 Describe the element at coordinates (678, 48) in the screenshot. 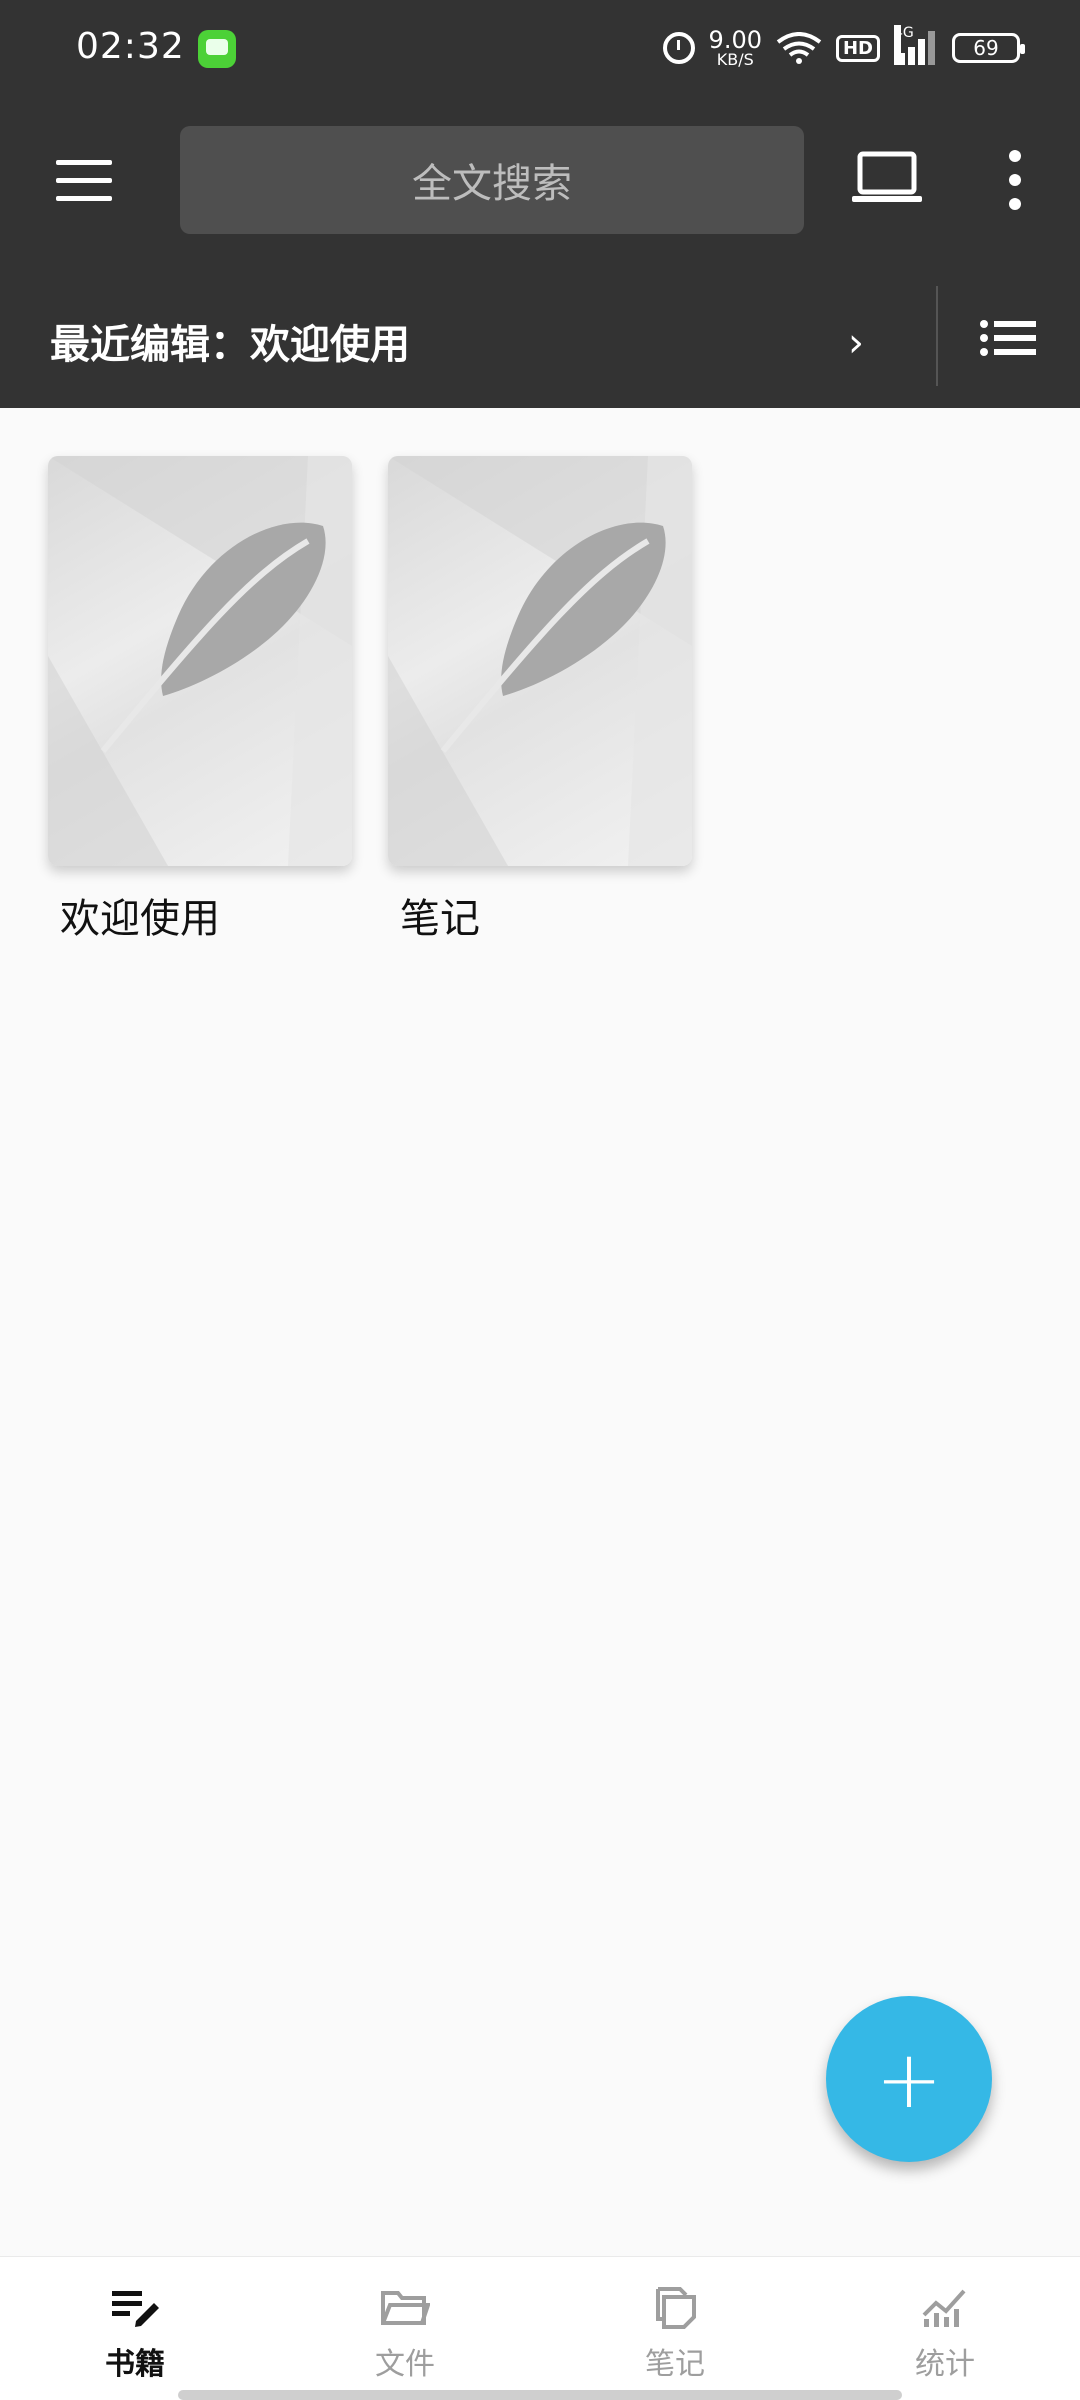

I see `alarm-icon` at that location.